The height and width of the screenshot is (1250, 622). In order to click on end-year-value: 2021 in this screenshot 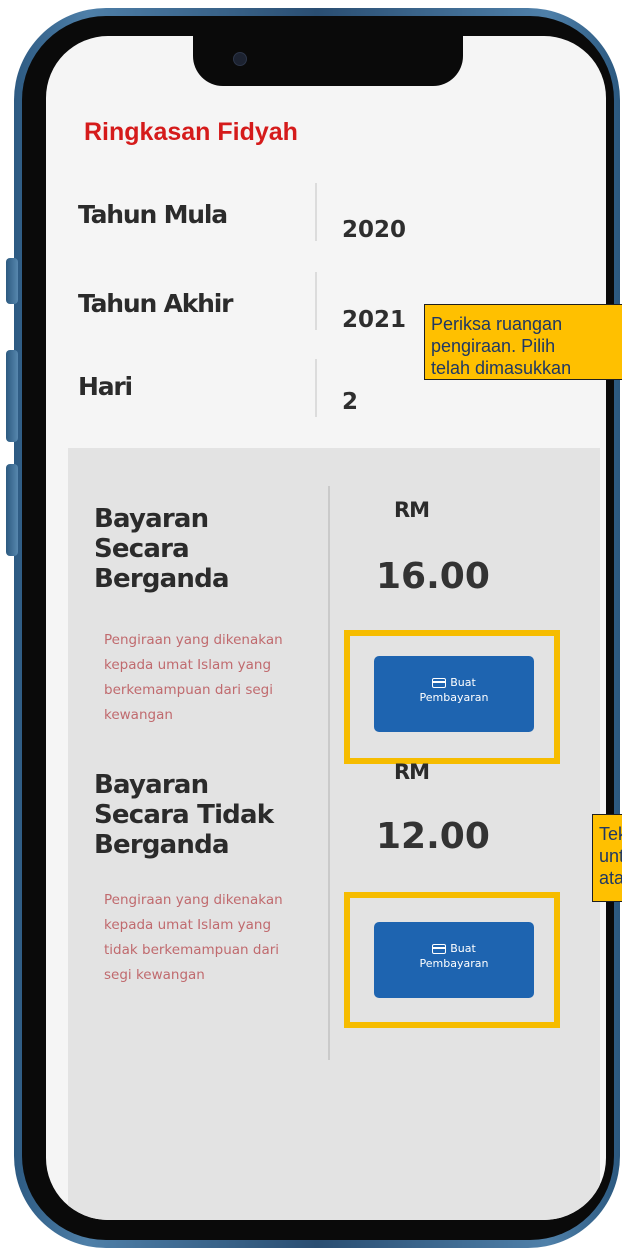, I will do `click(374, 320)`.